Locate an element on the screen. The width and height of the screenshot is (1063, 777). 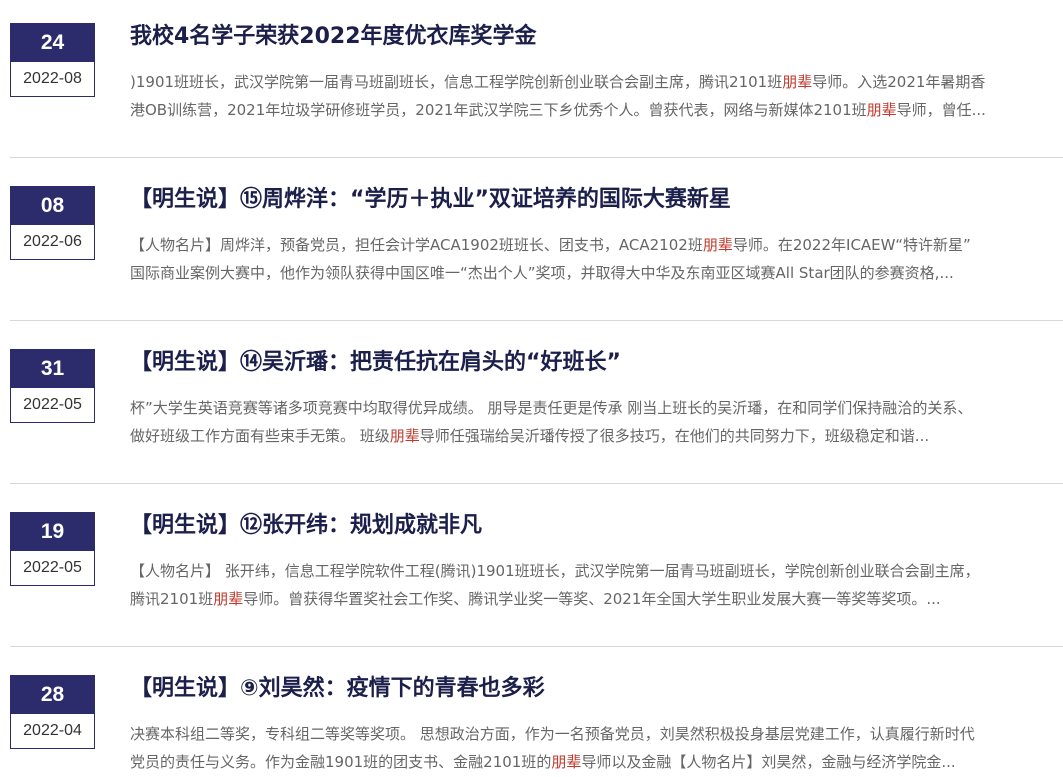
date-year-month: 2022-04 is located at coordinates (52, 730).